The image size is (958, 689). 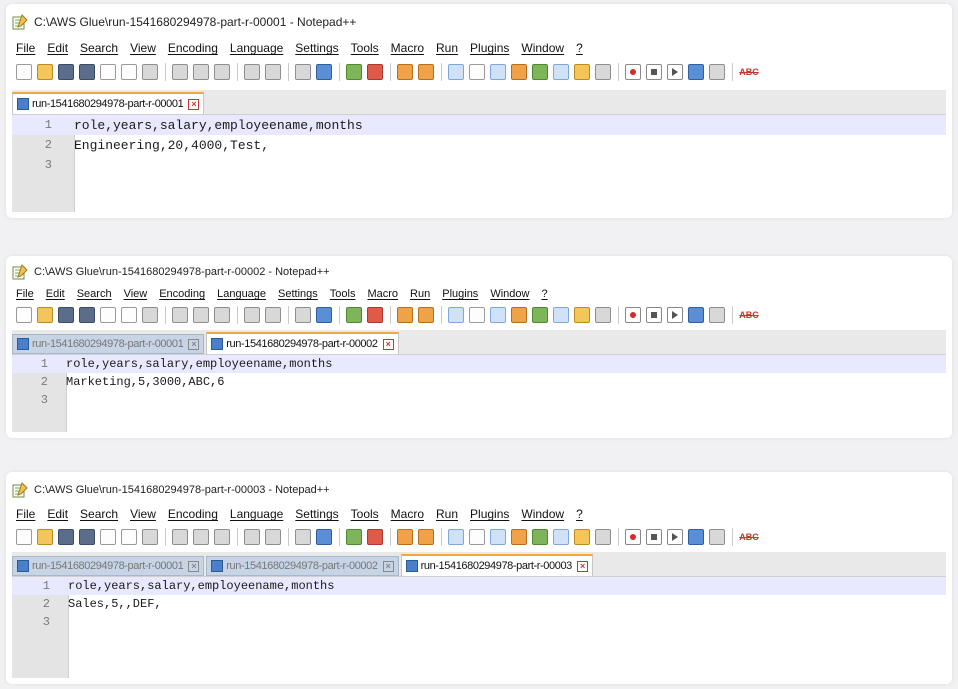 I want to click on tab-part-00002: run-1541680294978-part-r-00002 ×, so click(x=302, y=343).